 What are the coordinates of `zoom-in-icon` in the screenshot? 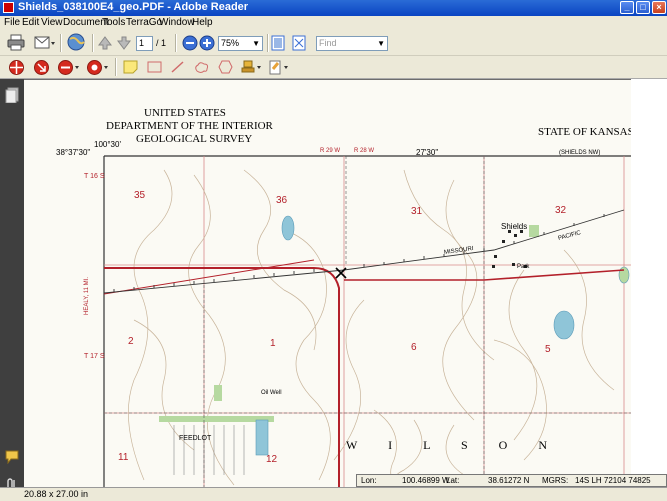 It's located at (207, 43).